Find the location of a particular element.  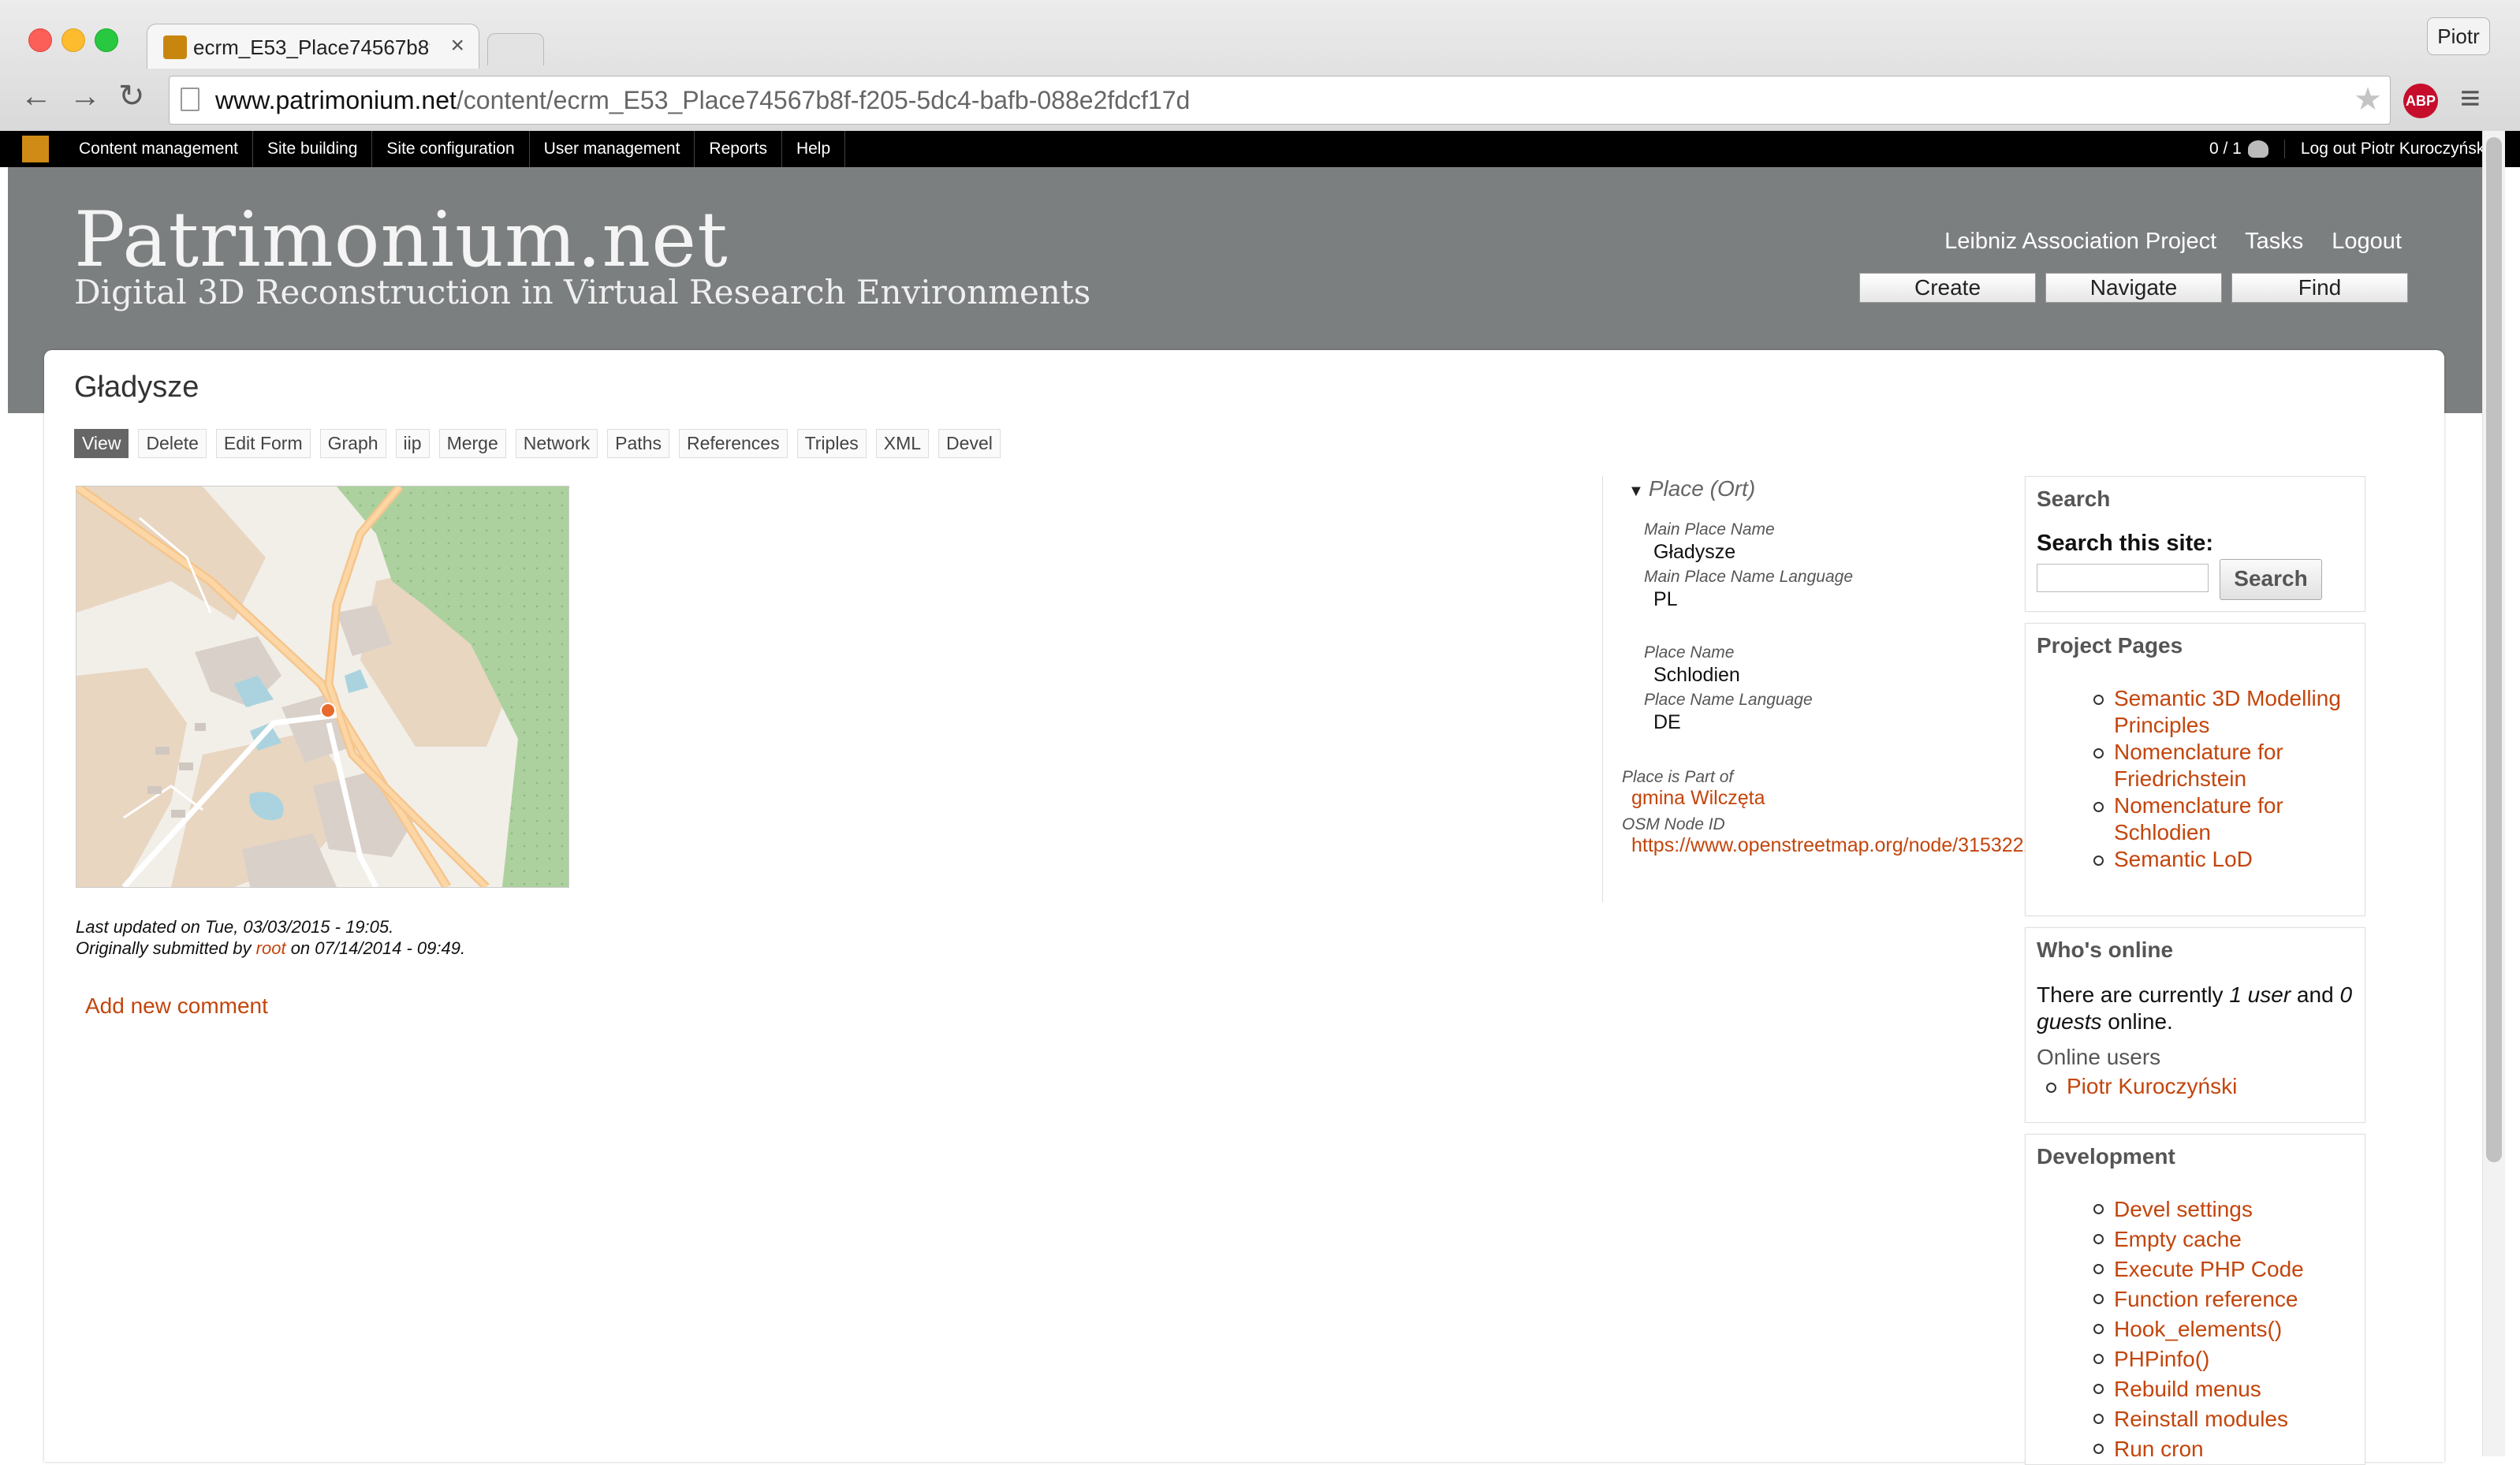

project-page-item: Semantic LoD is located at coordinates (2217, 859).